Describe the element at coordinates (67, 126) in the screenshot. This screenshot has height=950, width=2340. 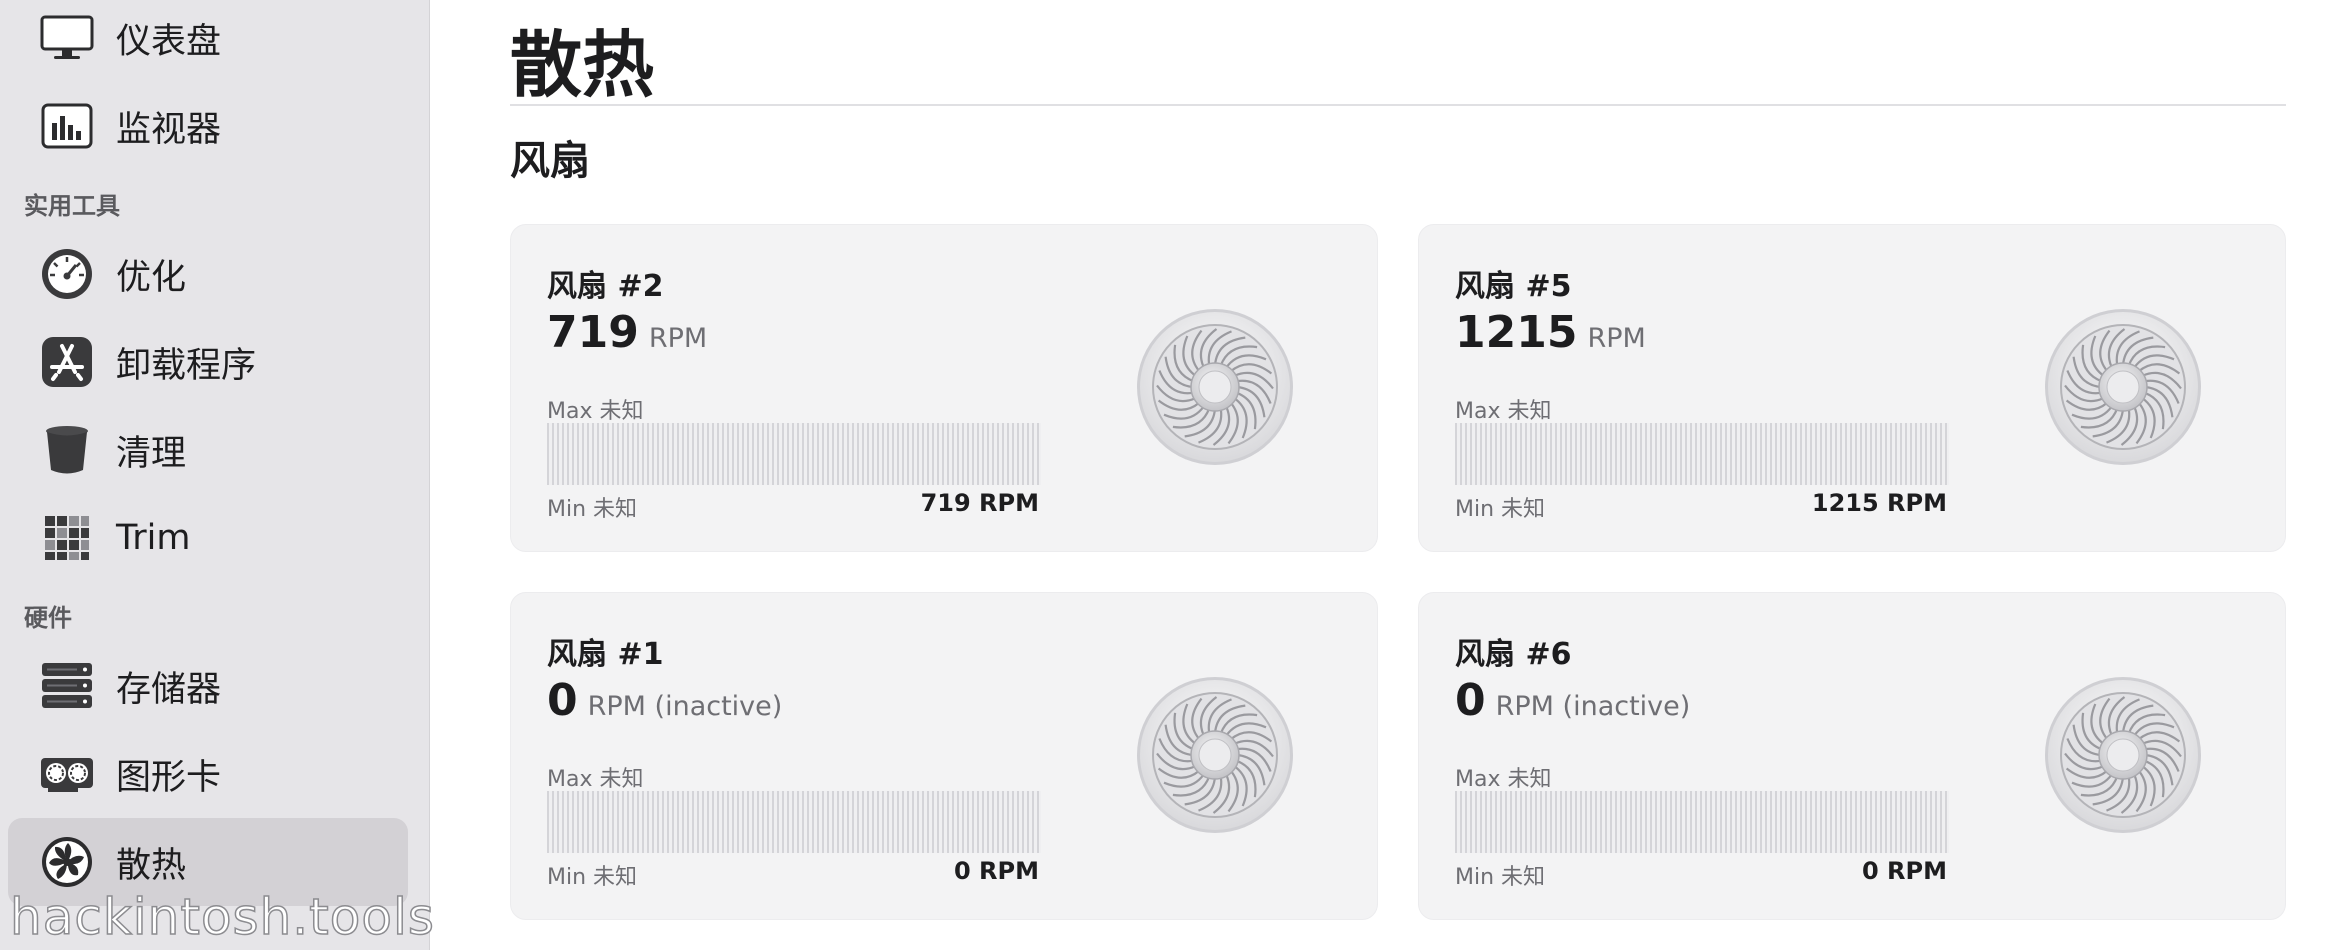
I see `bar-chart-icon` at that location.